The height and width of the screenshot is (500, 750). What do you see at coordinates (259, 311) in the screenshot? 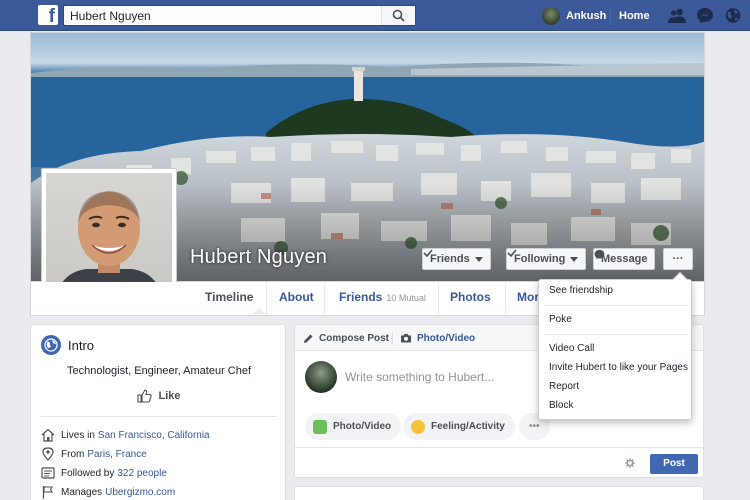
I see `active-tab-indicator` at bounding box center [259, 311].